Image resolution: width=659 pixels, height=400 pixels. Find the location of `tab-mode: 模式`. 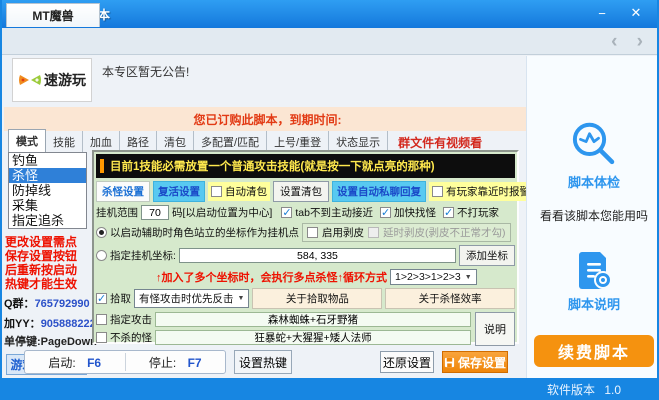

tab-mode: 模式 is located at coordinates (27, 141).